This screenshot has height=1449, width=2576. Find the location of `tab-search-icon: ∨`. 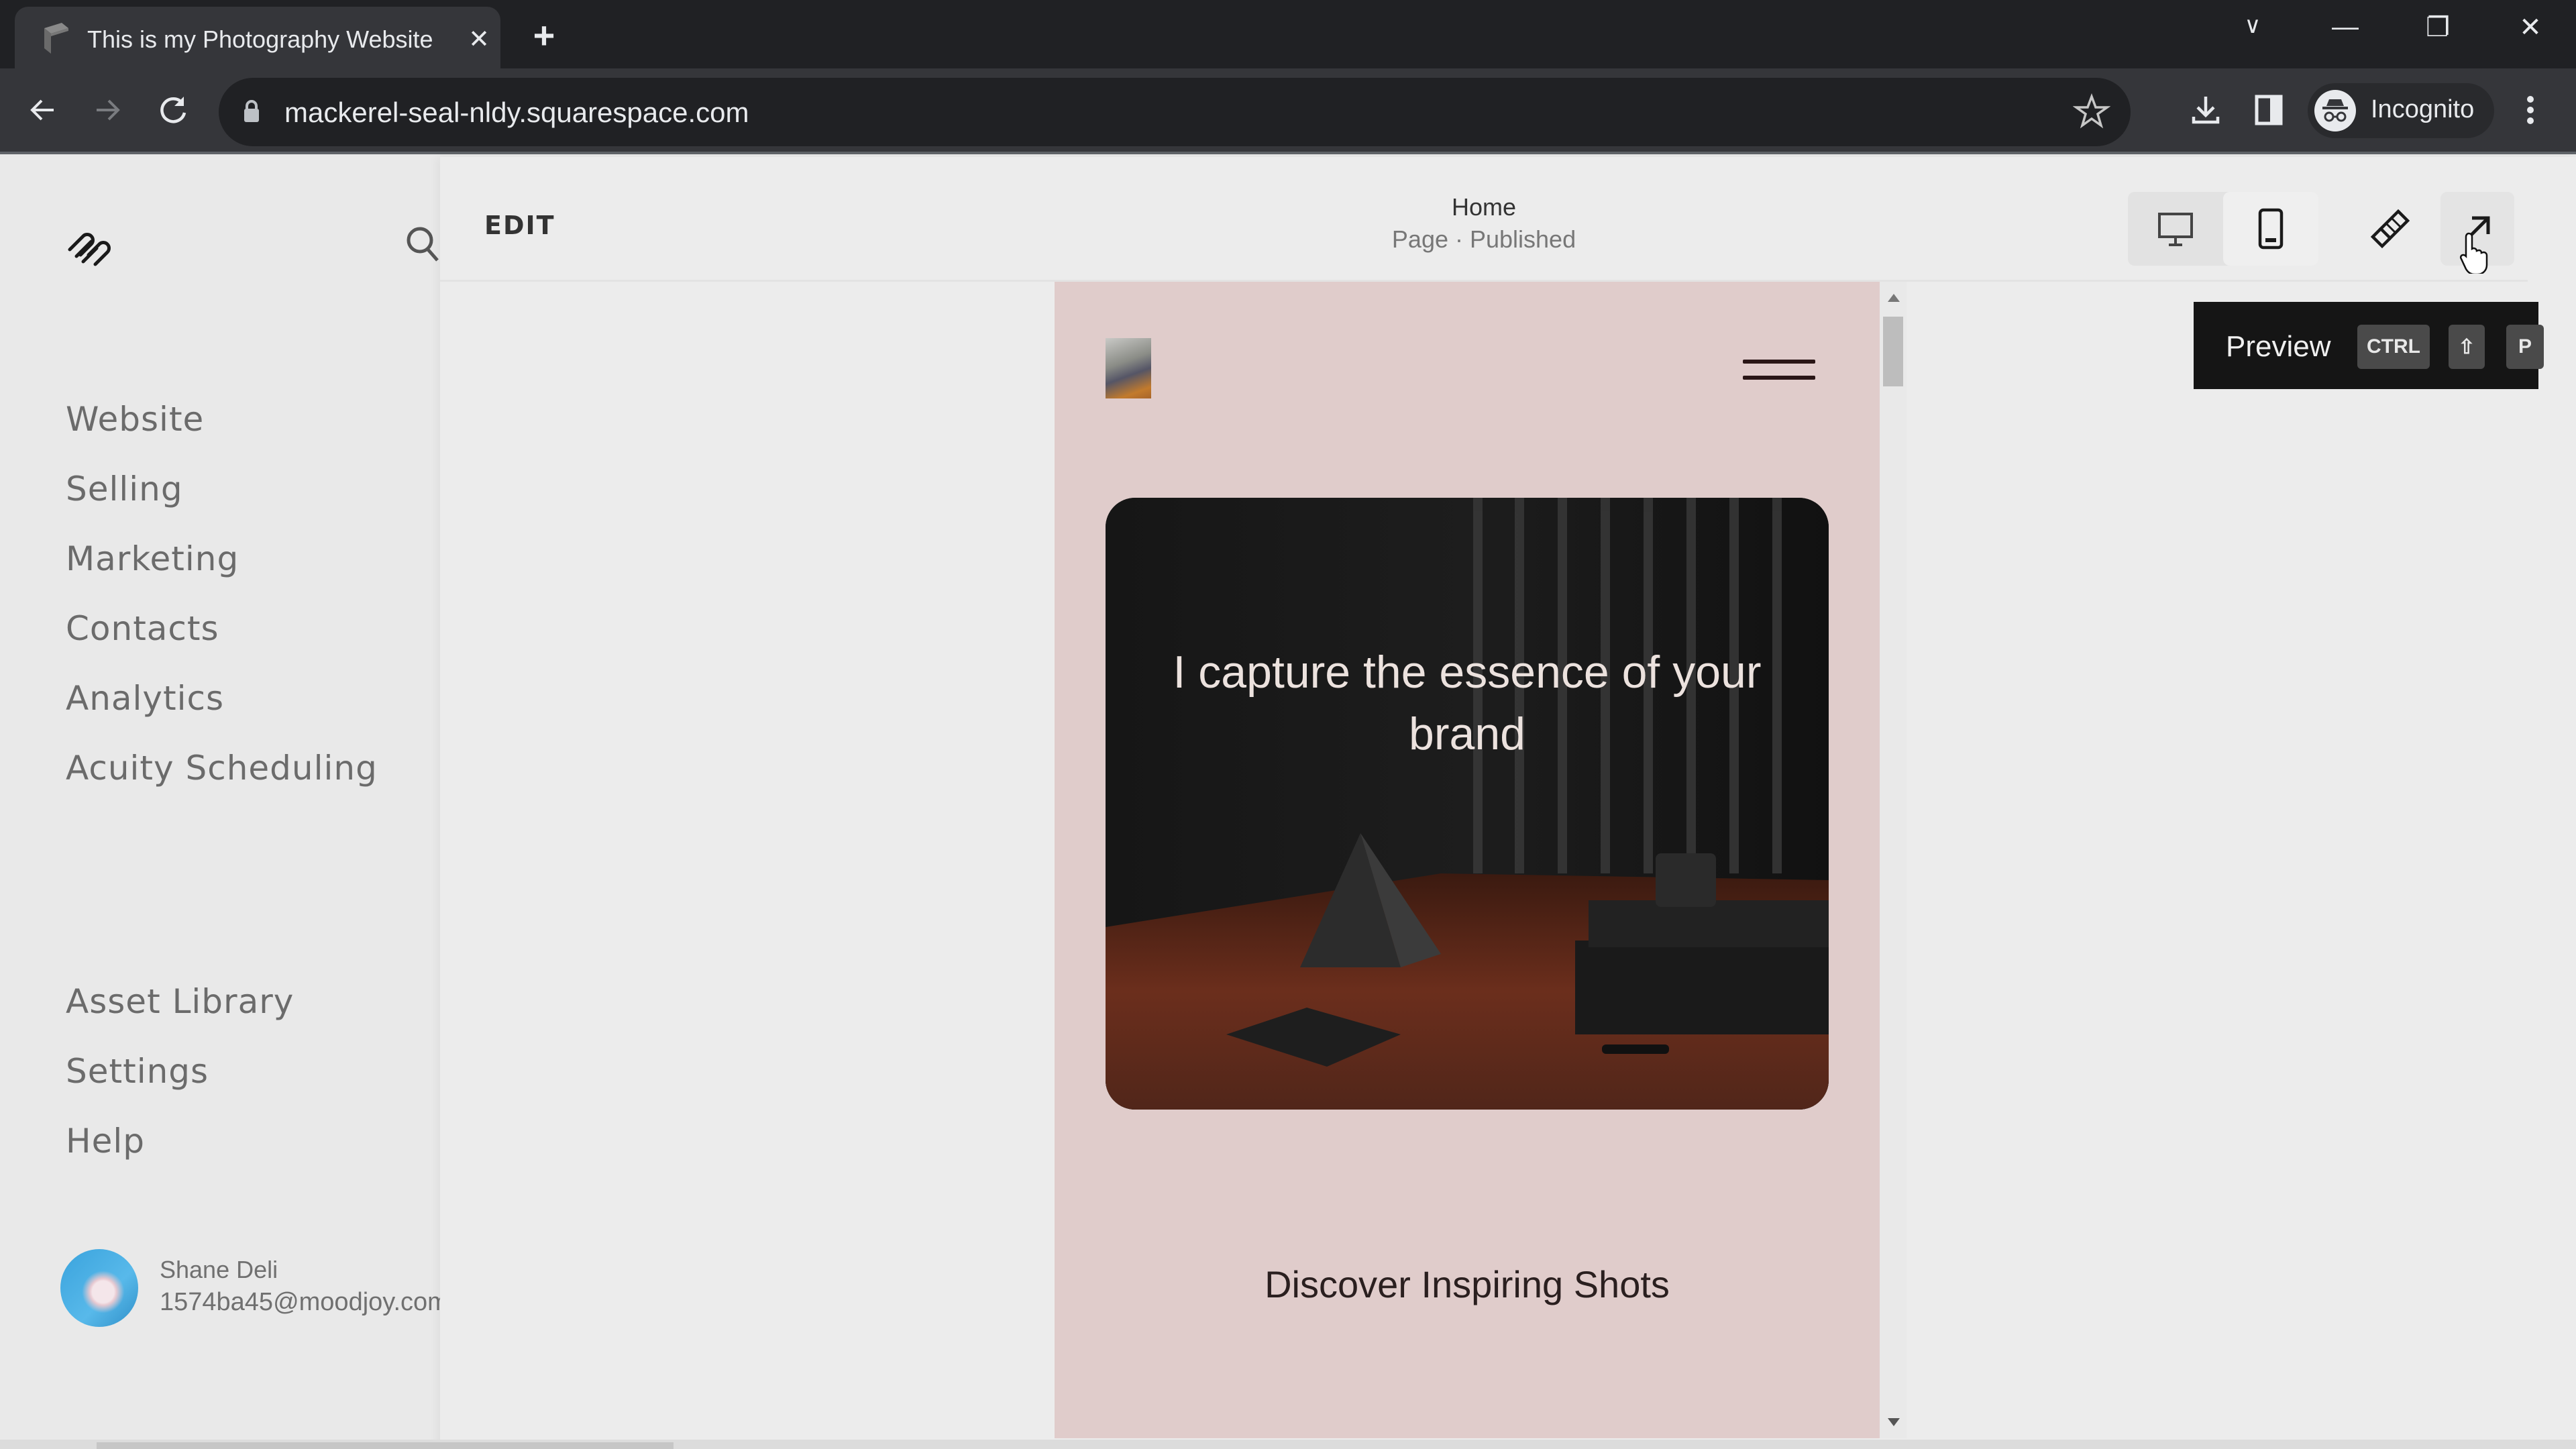

tab-search-icon: ∨ is located at coordinates (2253, 25).